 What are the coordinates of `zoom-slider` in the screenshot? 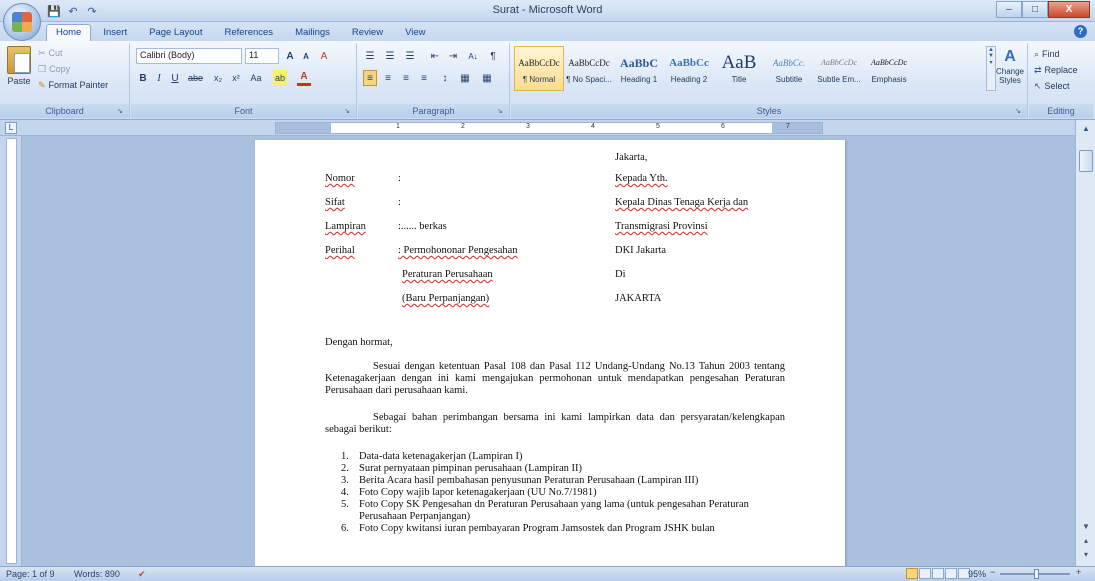 It's located at (1035, 574).